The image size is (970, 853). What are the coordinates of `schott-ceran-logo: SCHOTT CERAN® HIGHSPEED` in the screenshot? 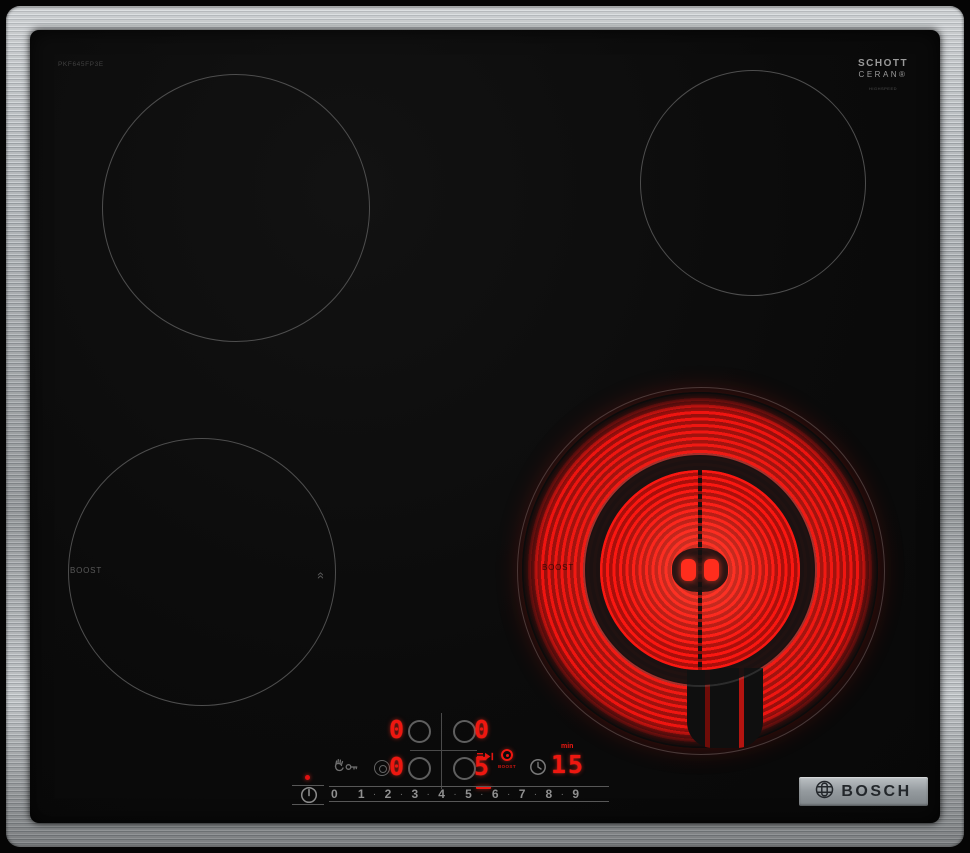 It's located at (883, 74).